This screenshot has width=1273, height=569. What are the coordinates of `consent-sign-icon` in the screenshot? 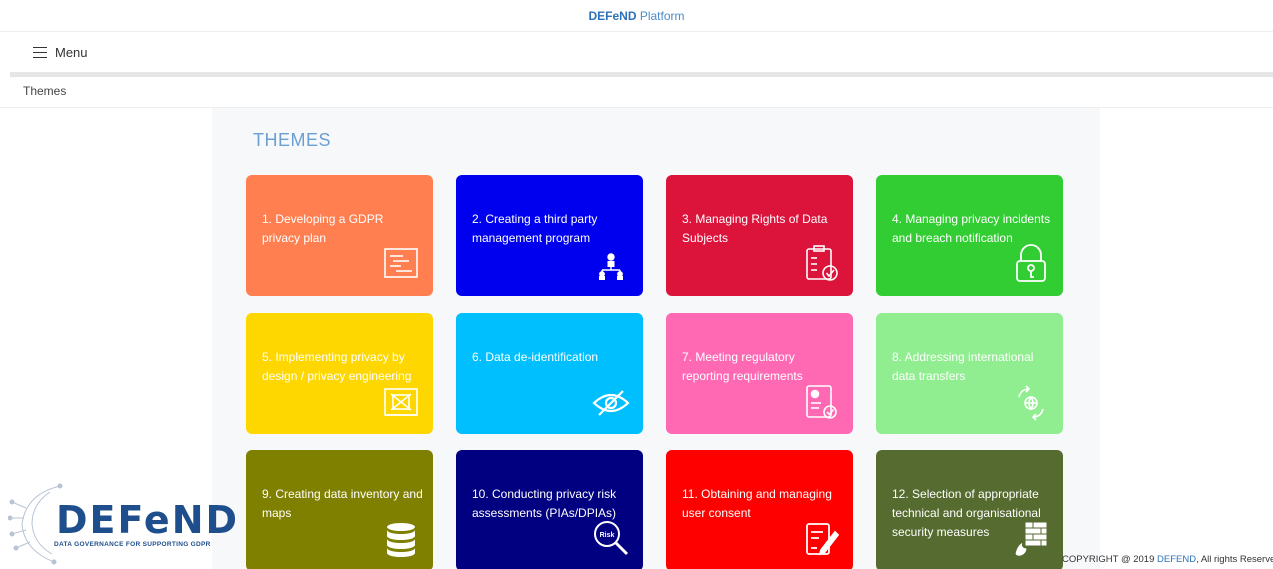 It's located at (821, 538).